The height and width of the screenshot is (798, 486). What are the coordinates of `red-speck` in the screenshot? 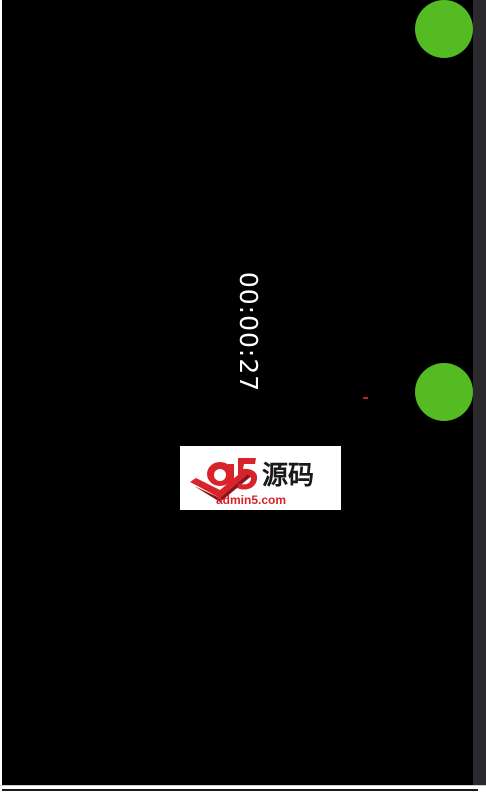 It's located at (365, 398).